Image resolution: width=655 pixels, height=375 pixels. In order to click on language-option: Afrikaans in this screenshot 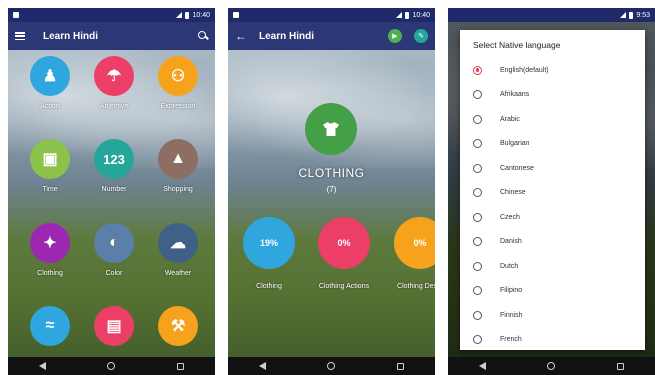, I will do `click(552, 95)`.